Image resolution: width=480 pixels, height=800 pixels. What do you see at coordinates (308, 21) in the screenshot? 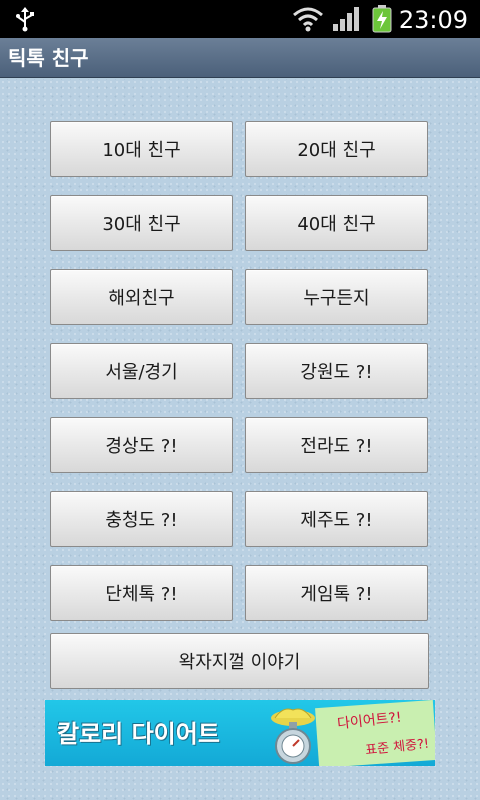
I see `wifi-icon` at bounding box center [308, 21].